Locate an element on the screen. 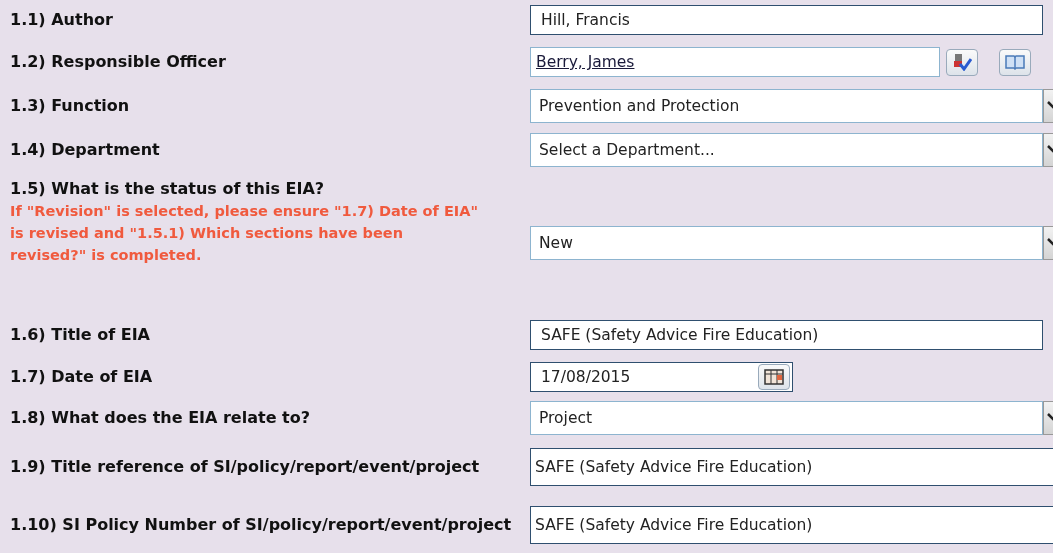 The image size is (1053, 553). field-label: 1.1) Author is located at coordinates (62, 20).